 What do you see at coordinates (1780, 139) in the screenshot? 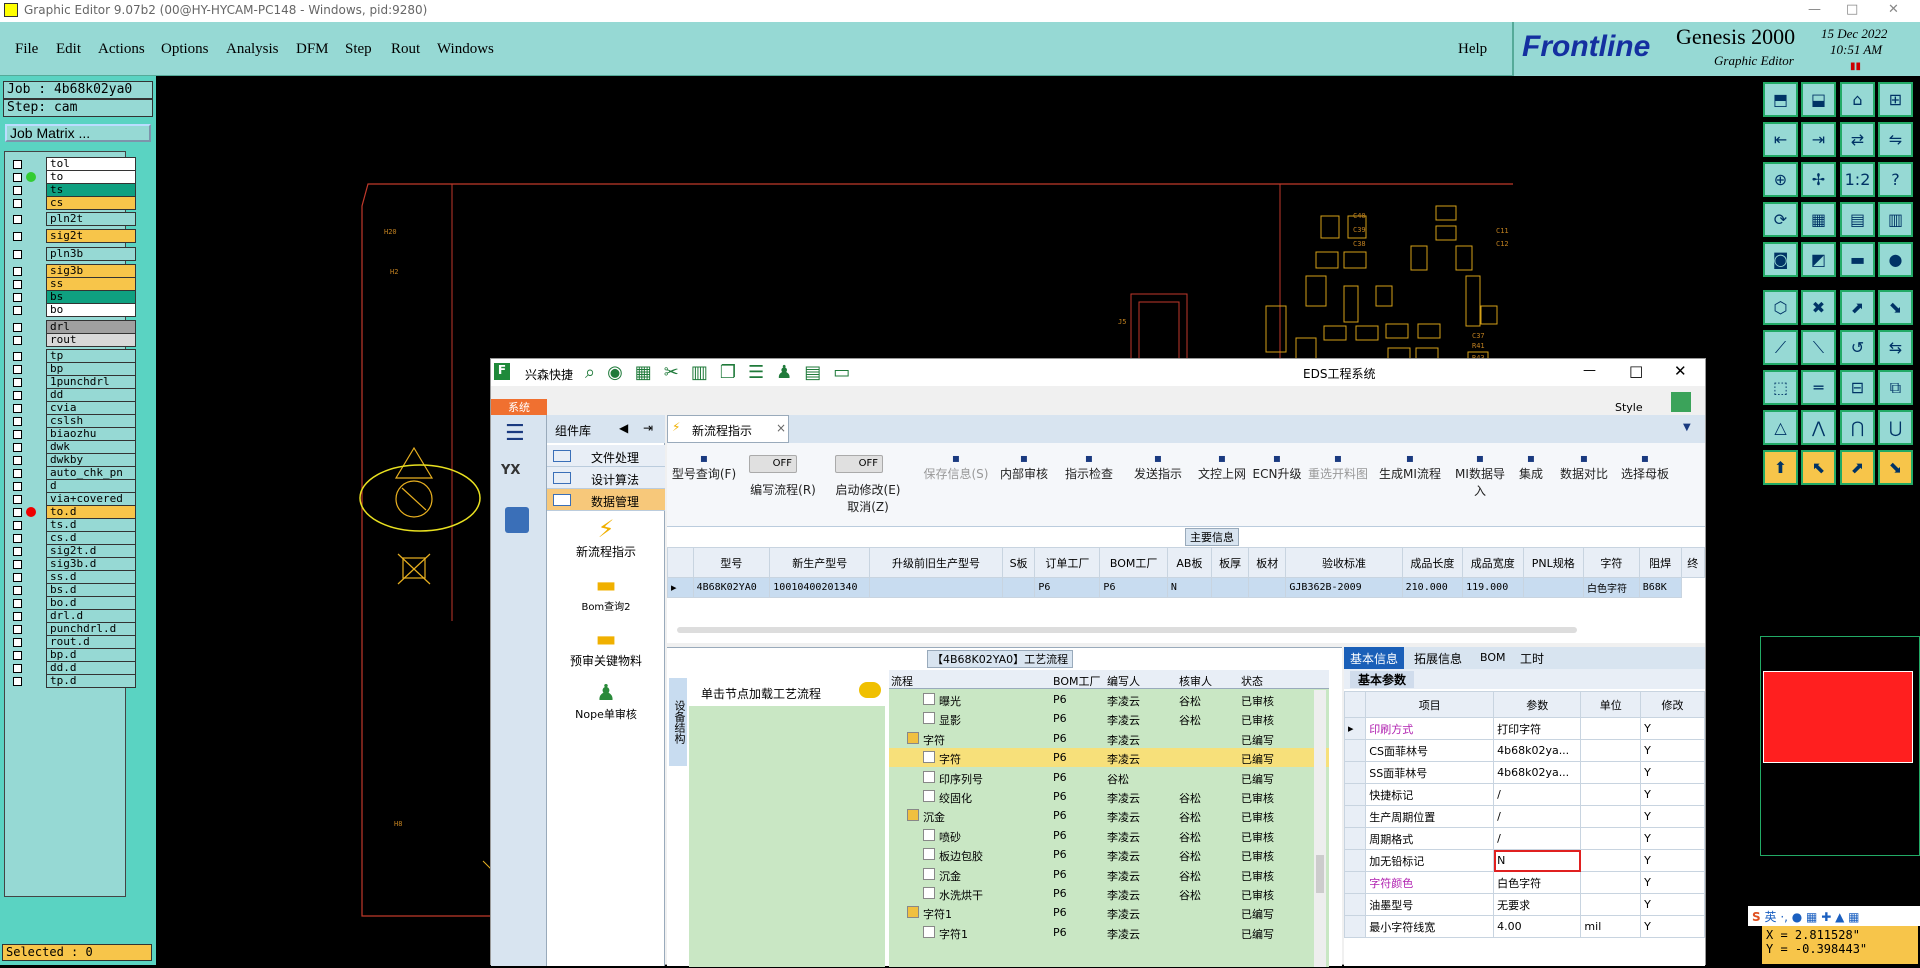
I see `tool-button-icon: ⇤` at bounding box center [1780, 139].